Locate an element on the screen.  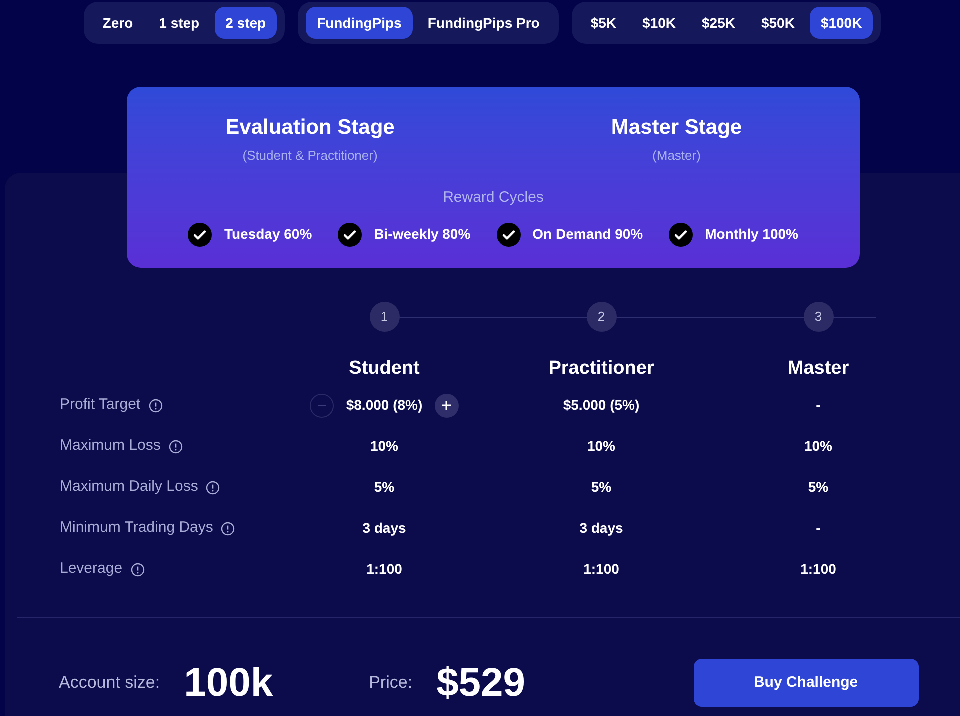
plus-icon is located at coordinates (447, 405).